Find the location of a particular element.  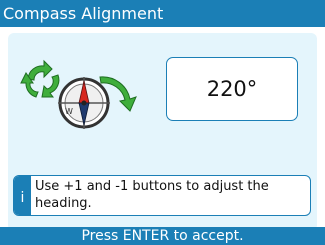

heading-value-box: 220° is located at coordinates (232, 89).